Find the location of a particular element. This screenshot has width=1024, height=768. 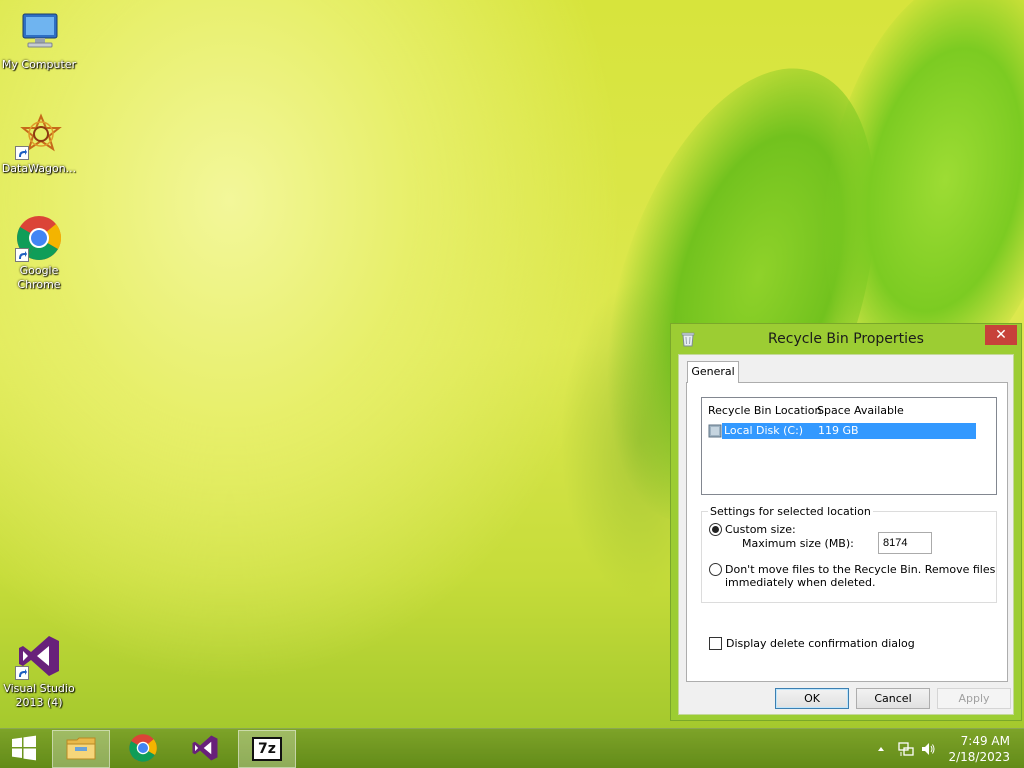

column-header-space: Space Available is located at coordinates (860, 410).